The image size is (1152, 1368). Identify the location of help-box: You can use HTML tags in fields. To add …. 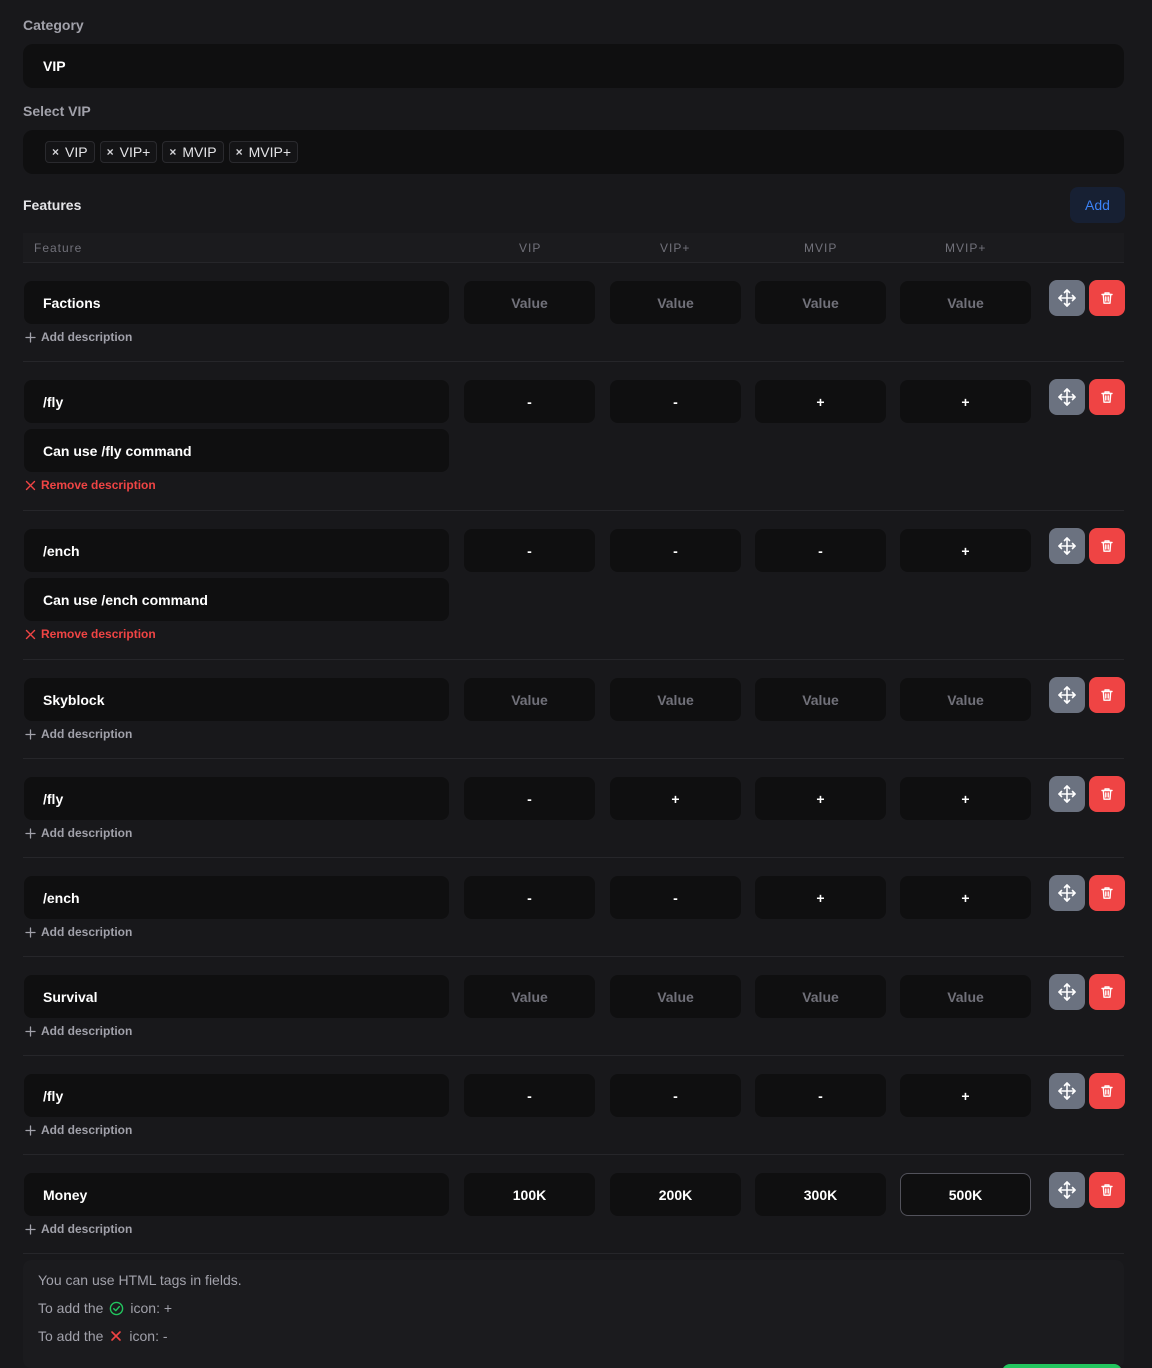
(573, 1314).